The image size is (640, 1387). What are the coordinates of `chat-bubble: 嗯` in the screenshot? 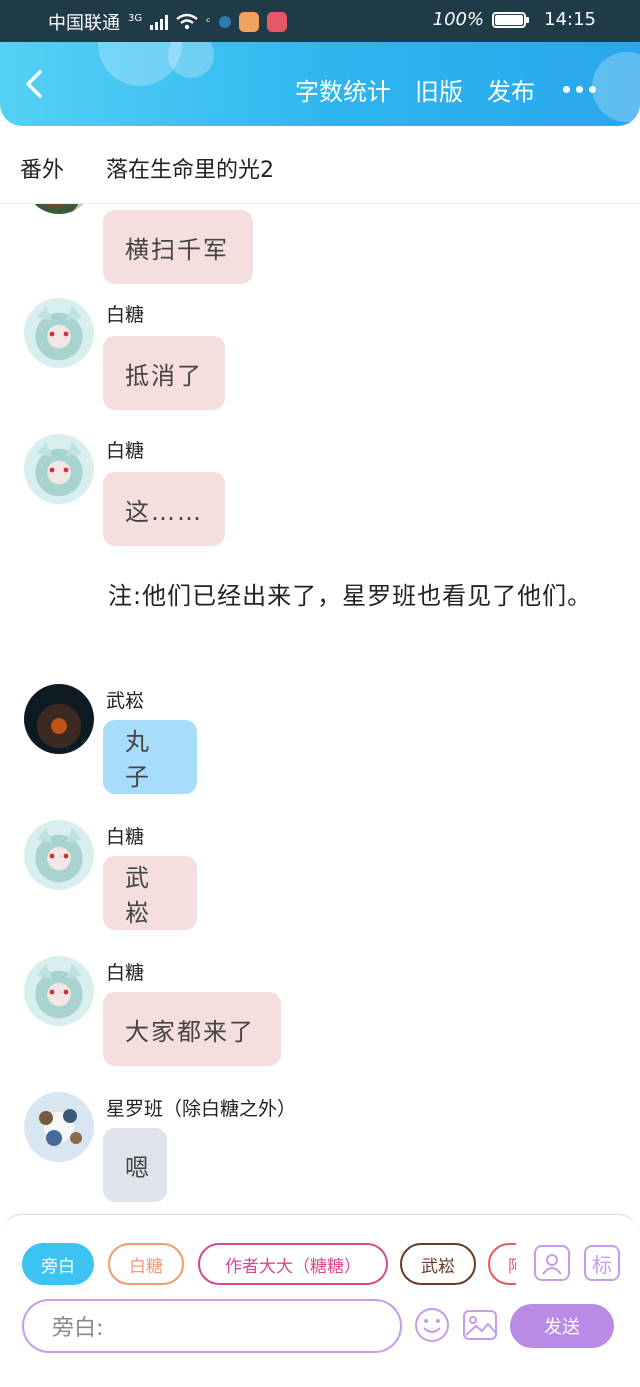 It's located at (135, 1165).